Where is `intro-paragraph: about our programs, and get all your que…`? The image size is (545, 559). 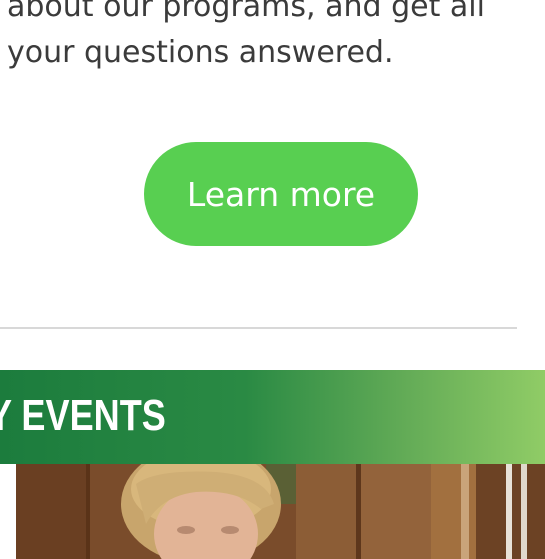 intro-paragraph: about our programs, and get all your que… is located at coordinates (276, 38).